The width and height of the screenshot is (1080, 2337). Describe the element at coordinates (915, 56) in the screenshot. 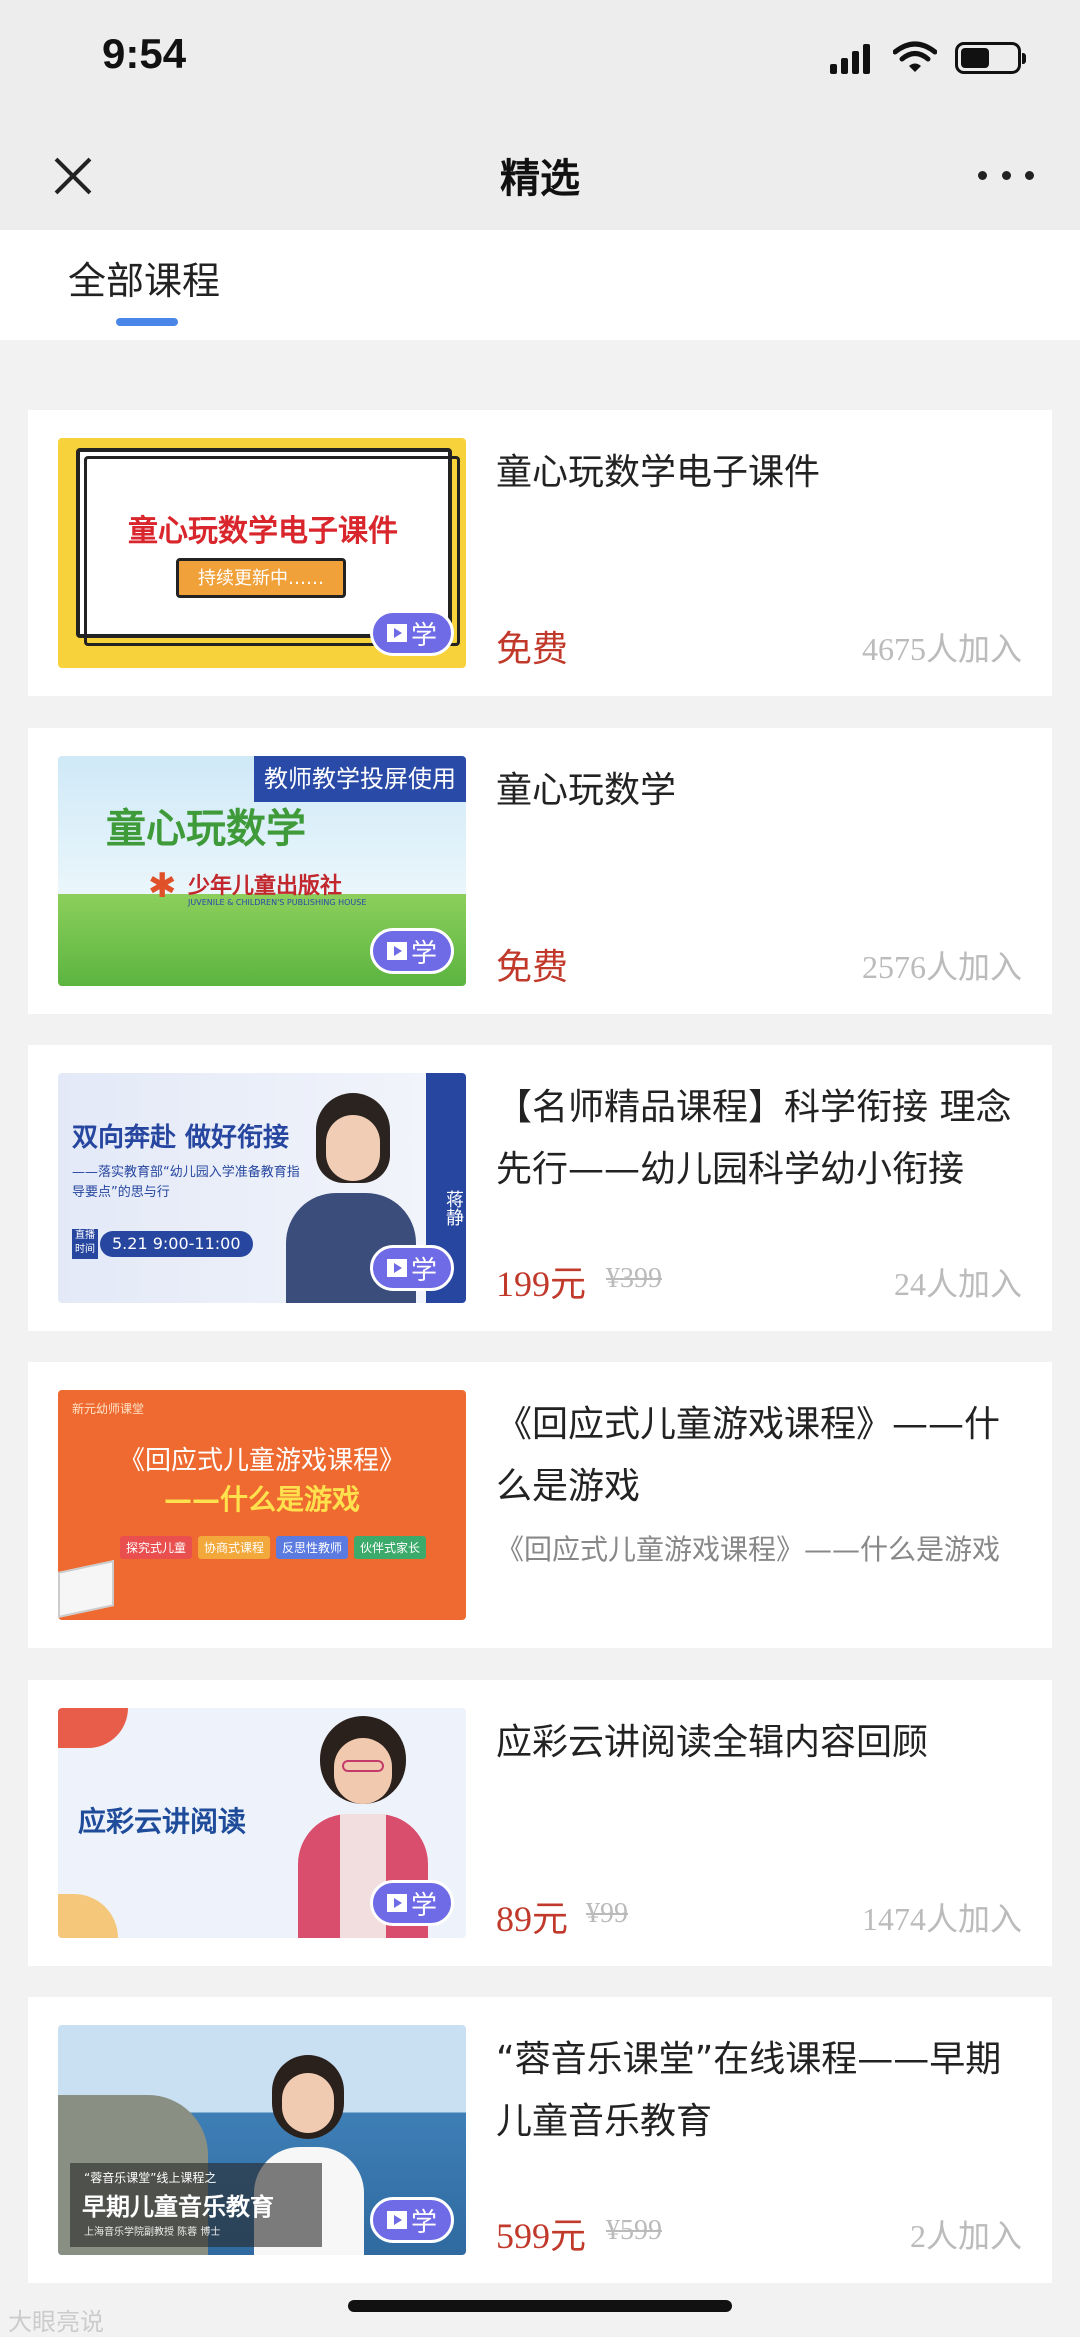

I see `wifi-icon` at that location.